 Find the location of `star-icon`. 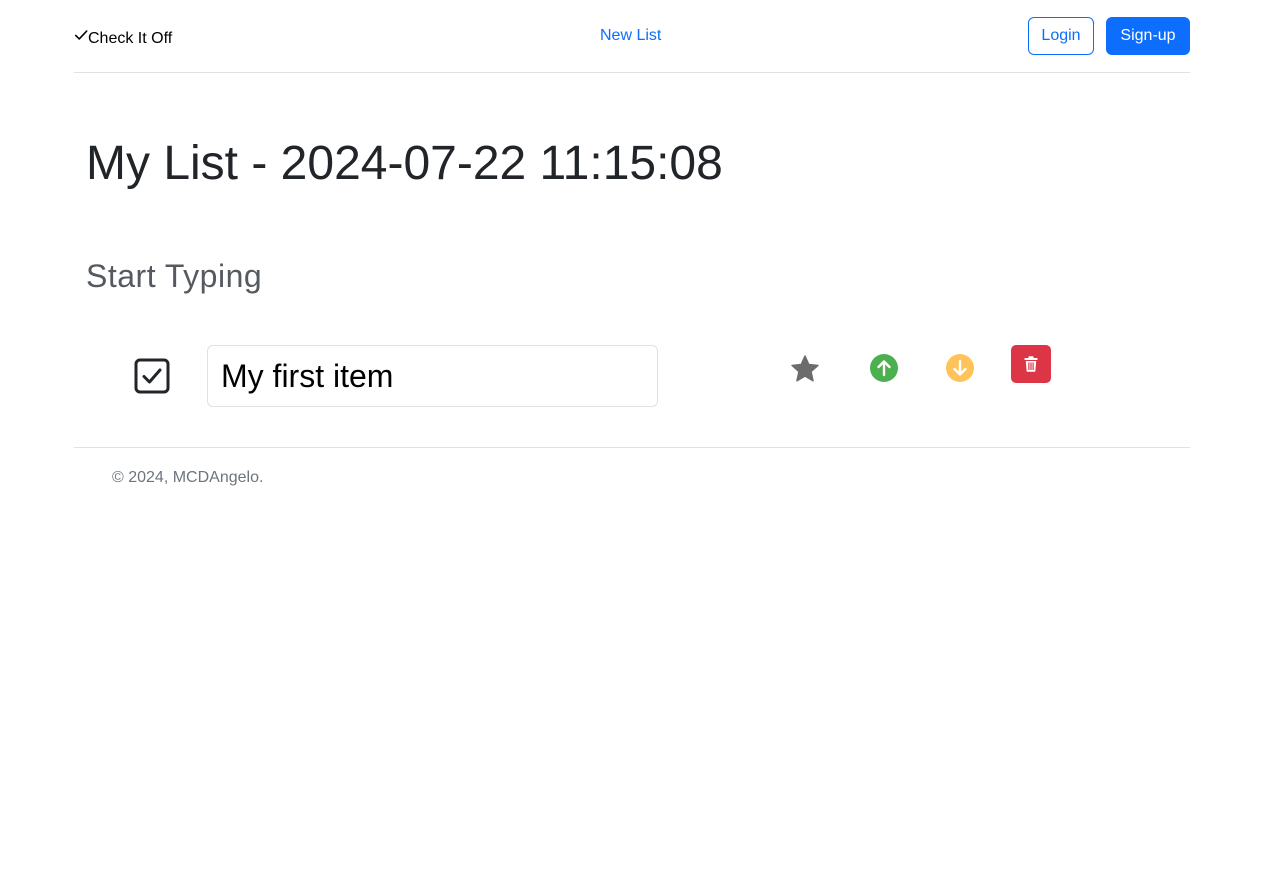

star-icon is located at coordinates (805, 369).